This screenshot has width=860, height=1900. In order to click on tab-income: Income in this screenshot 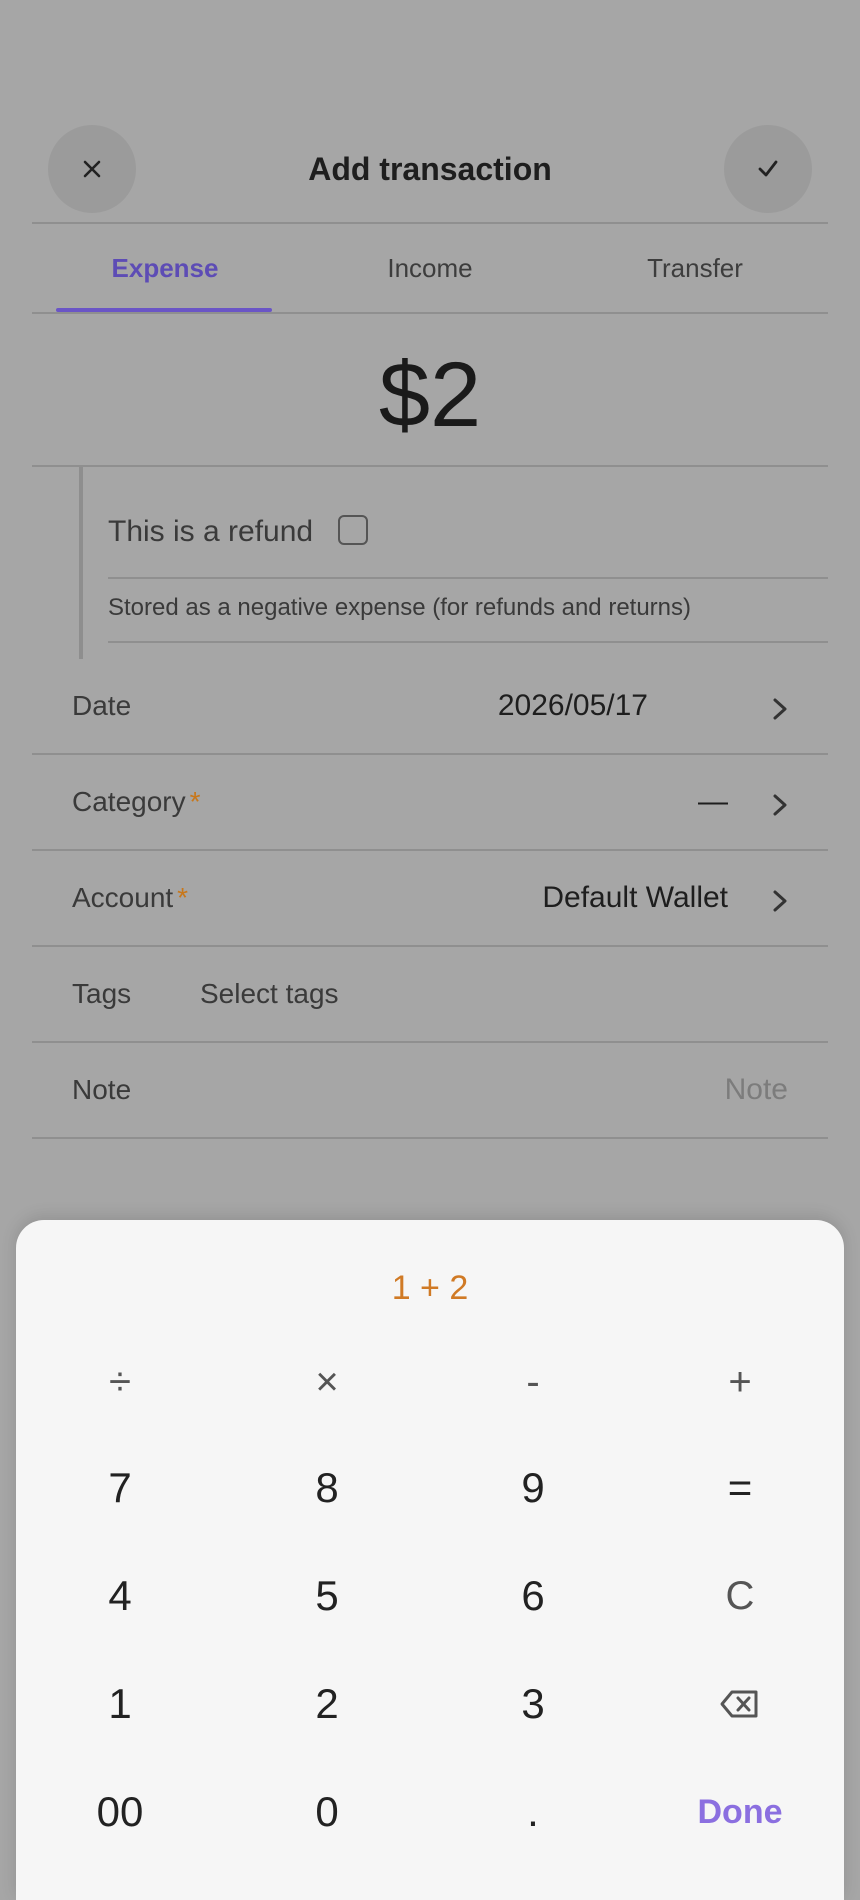, I will do `click(430, 268)`.